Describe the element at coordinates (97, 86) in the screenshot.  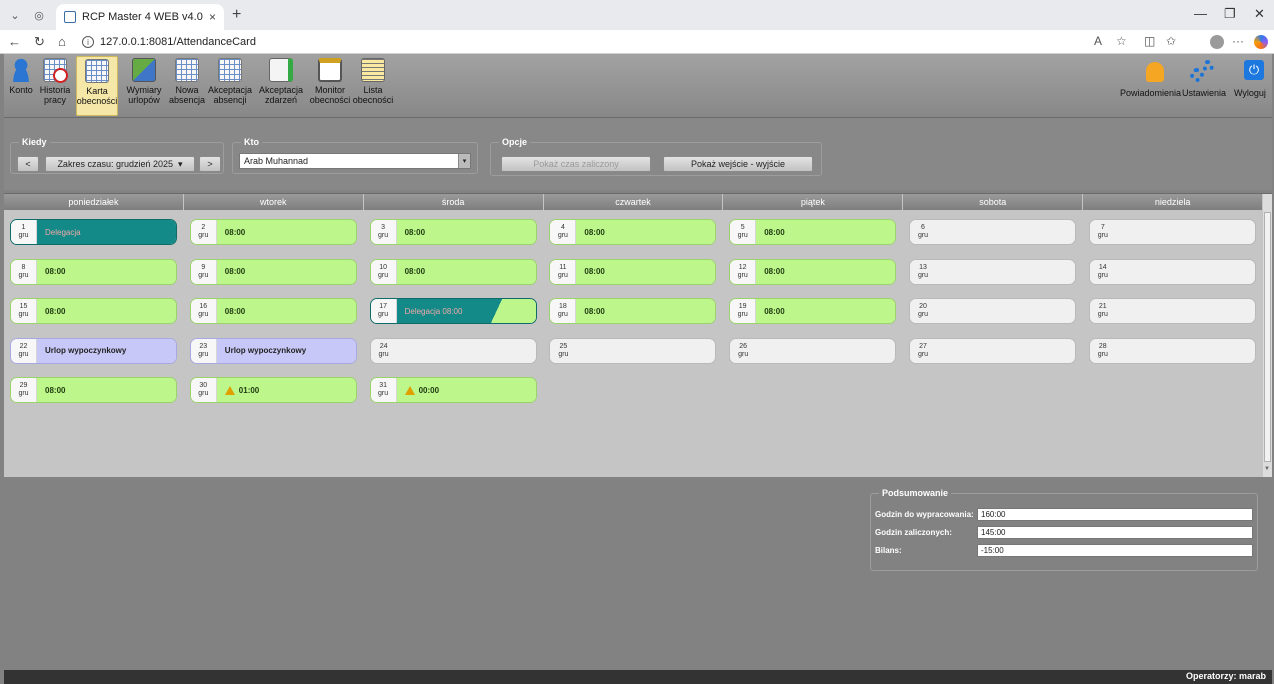
I see `toolbar-karta-obecnosci: Karta obecności` at that location.